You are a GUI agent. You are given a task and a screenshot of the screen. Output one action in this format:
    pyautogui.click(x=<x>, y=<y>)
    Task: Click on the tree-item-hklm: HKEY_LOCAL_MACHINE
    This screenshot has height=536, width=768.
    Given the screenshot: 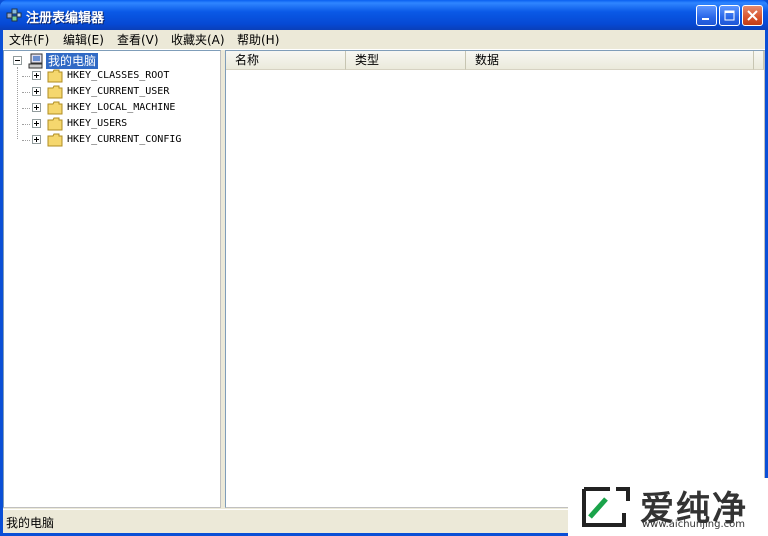 What is the action you would take?
    pyautogui.click(x=112, y=108)
    